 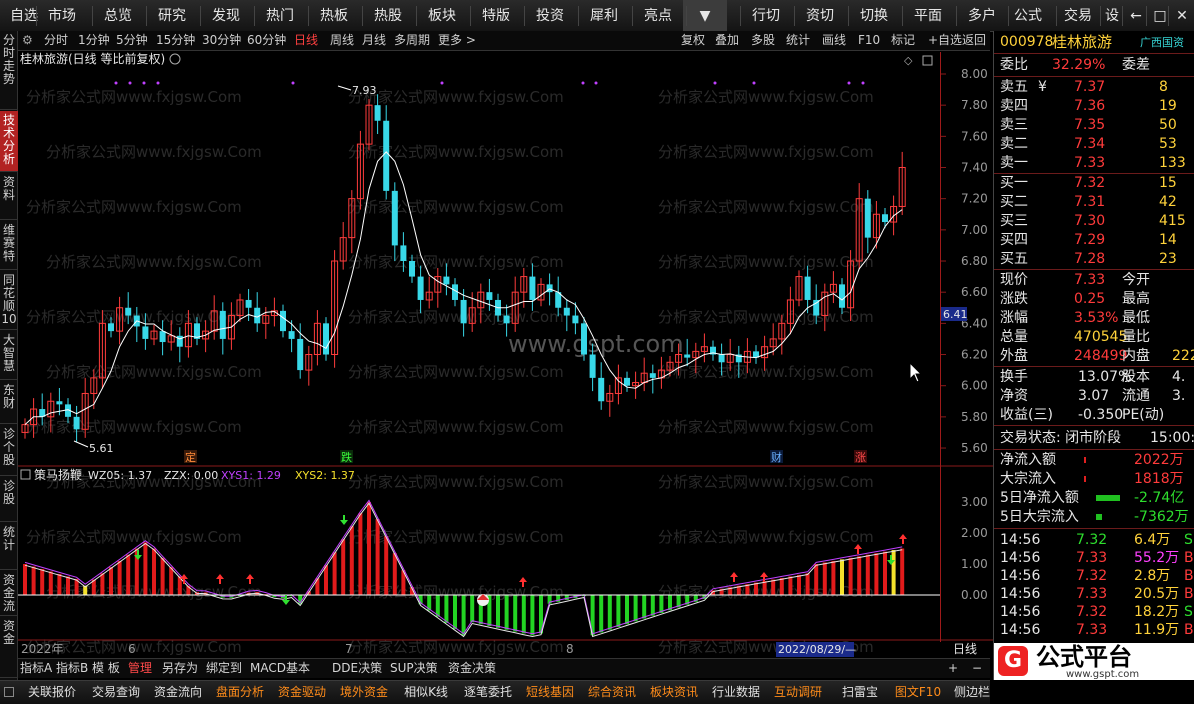 What do you see at coordinates (106, 668) in the screenshot?
I see `indicator-tab-2: 模 板` at bounding box center [106, 668].